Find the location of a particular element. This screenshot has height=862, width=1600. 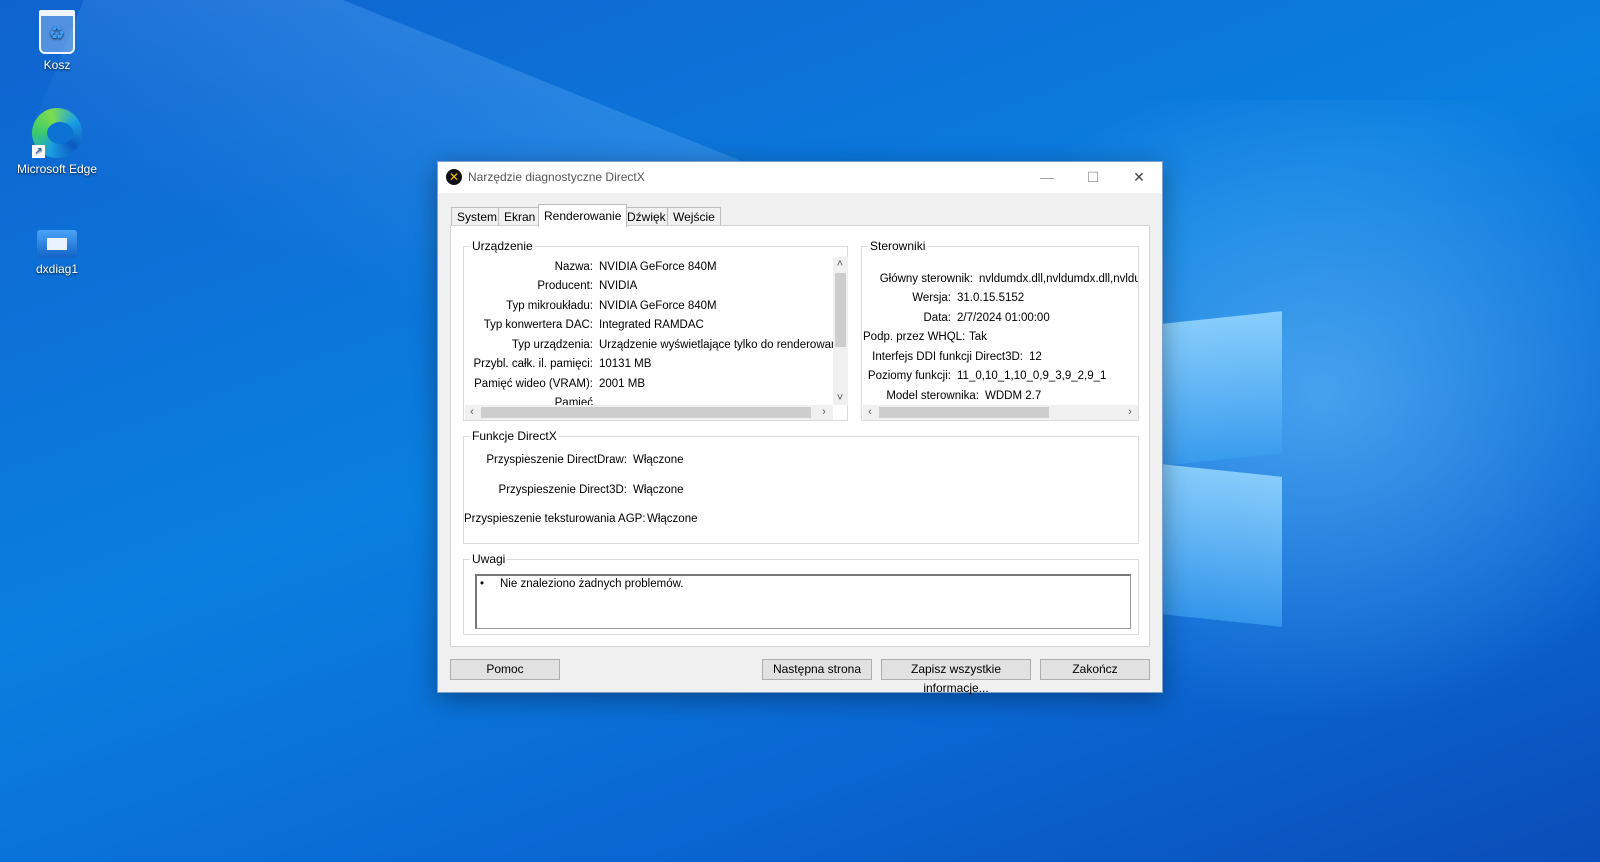

tab-wejscie: Wejście is located at coordinates (694, 216).